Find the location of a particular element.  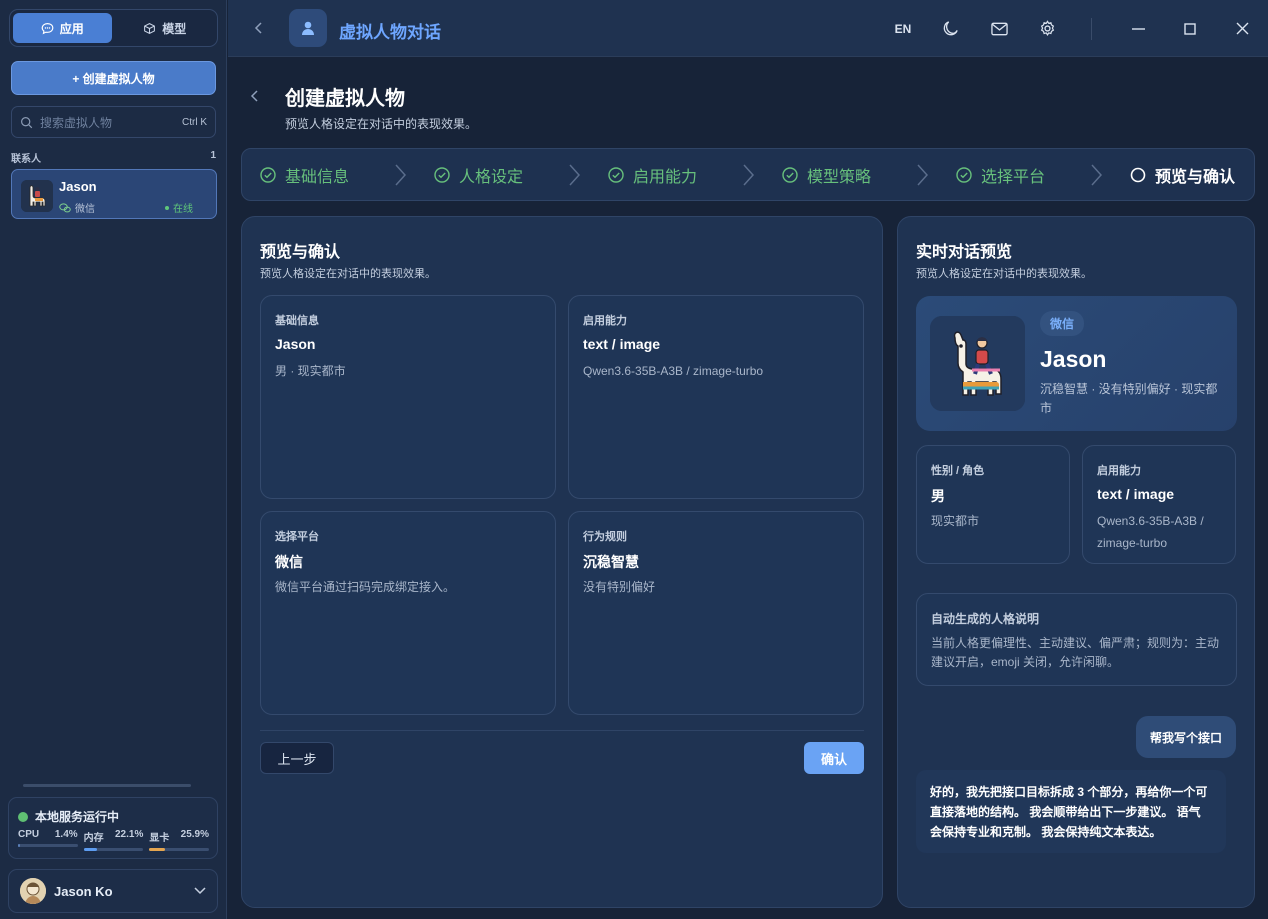

card-desc: 微信平台通过扫码完成绑定接入。 is located at coordinates (365, 587).